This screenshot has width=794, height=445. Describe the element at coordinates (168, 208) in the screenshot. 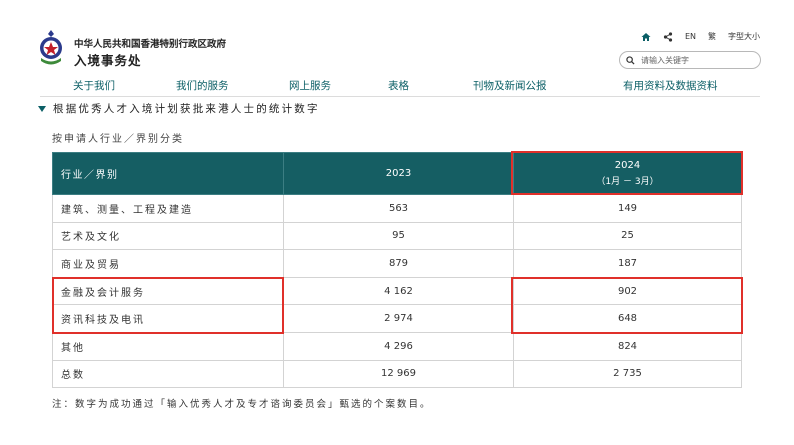

I see `row-category: 建筑、测量、工程及建造` at that location.